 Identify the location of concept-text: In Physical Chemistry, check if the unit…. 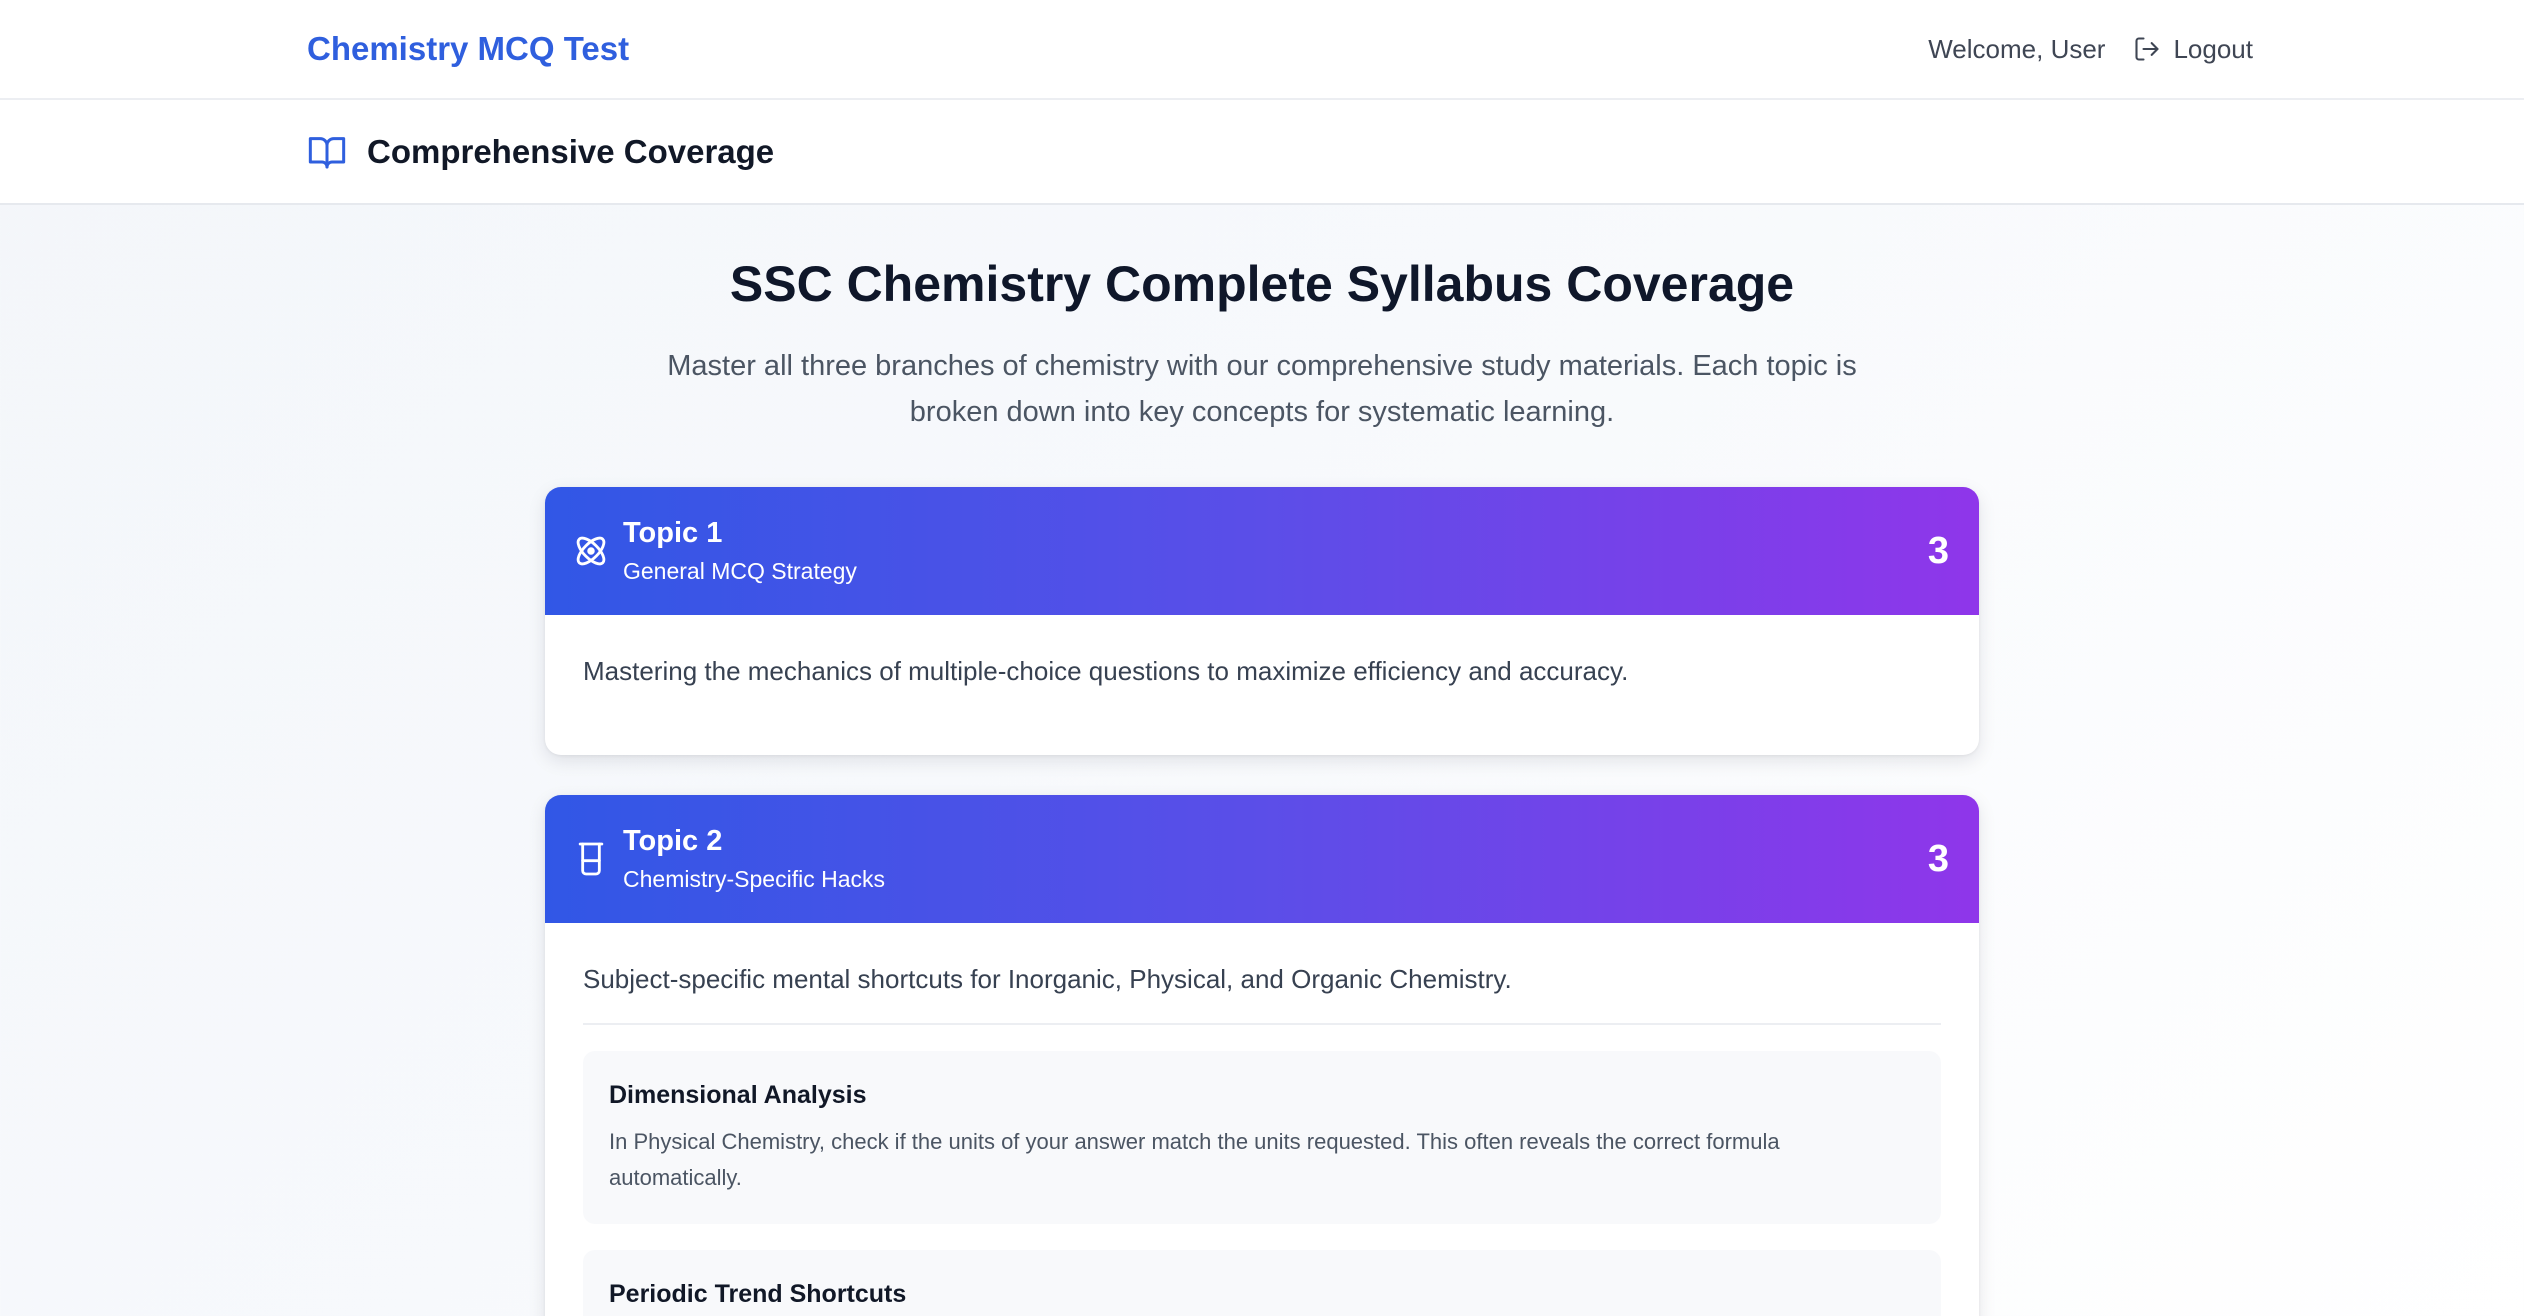
(1194, 1159).